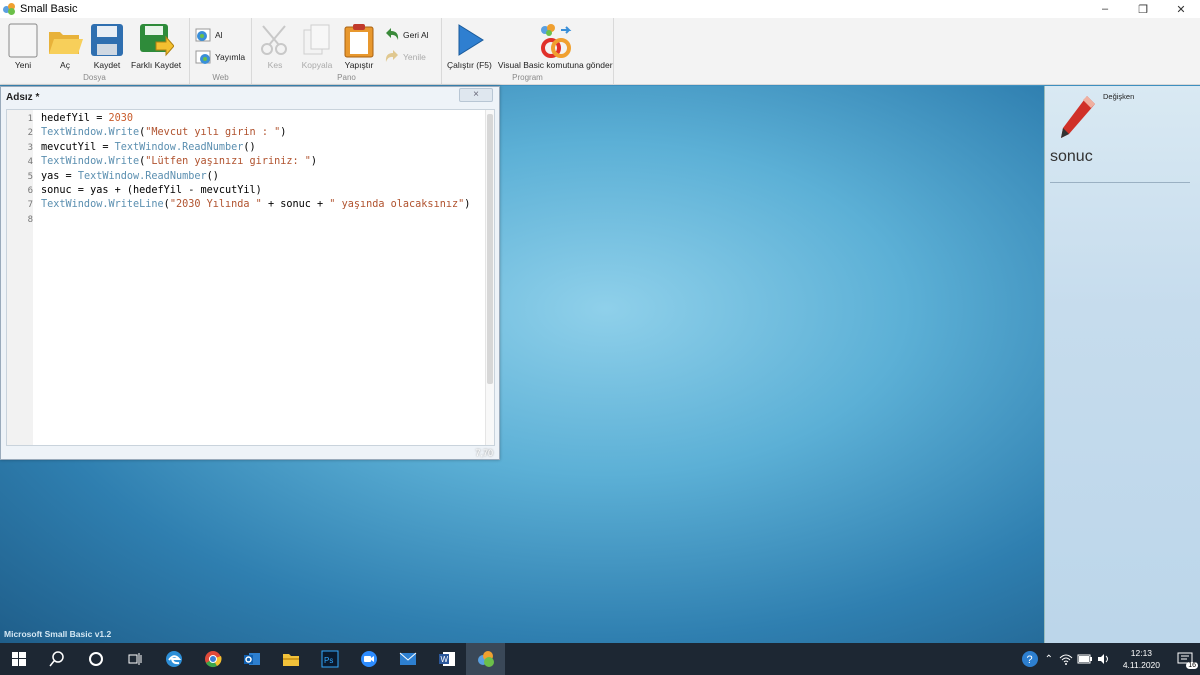 Image resolution: width=1200 pixels, height=675 pixels. Describe the element at coordinates (1071, 157) in the screenshot. I see `variable-item: sonuc` at that location.